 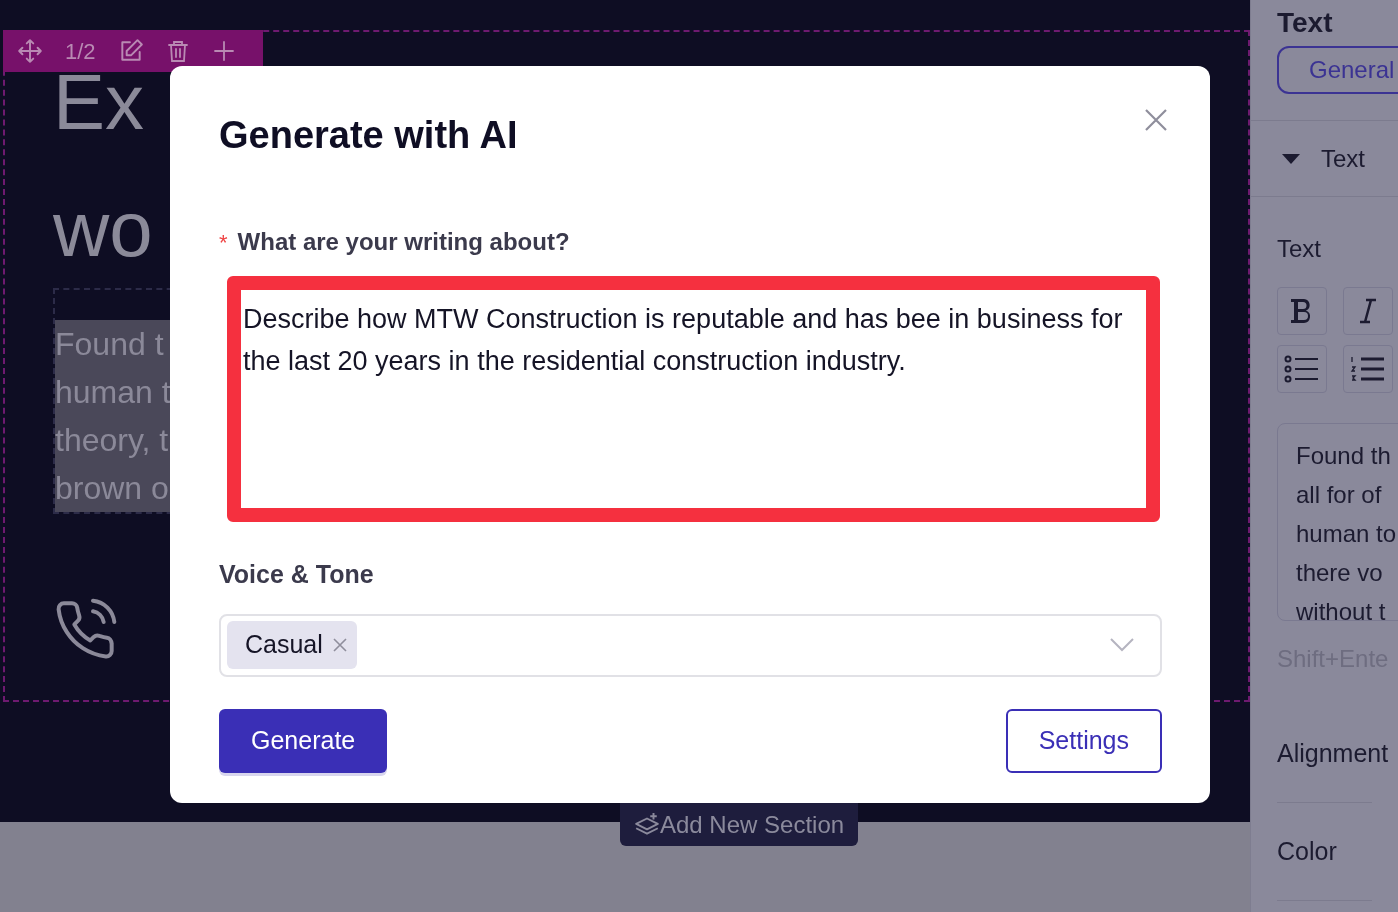 I want to click on trash-icon, so click(x=177, y=51).